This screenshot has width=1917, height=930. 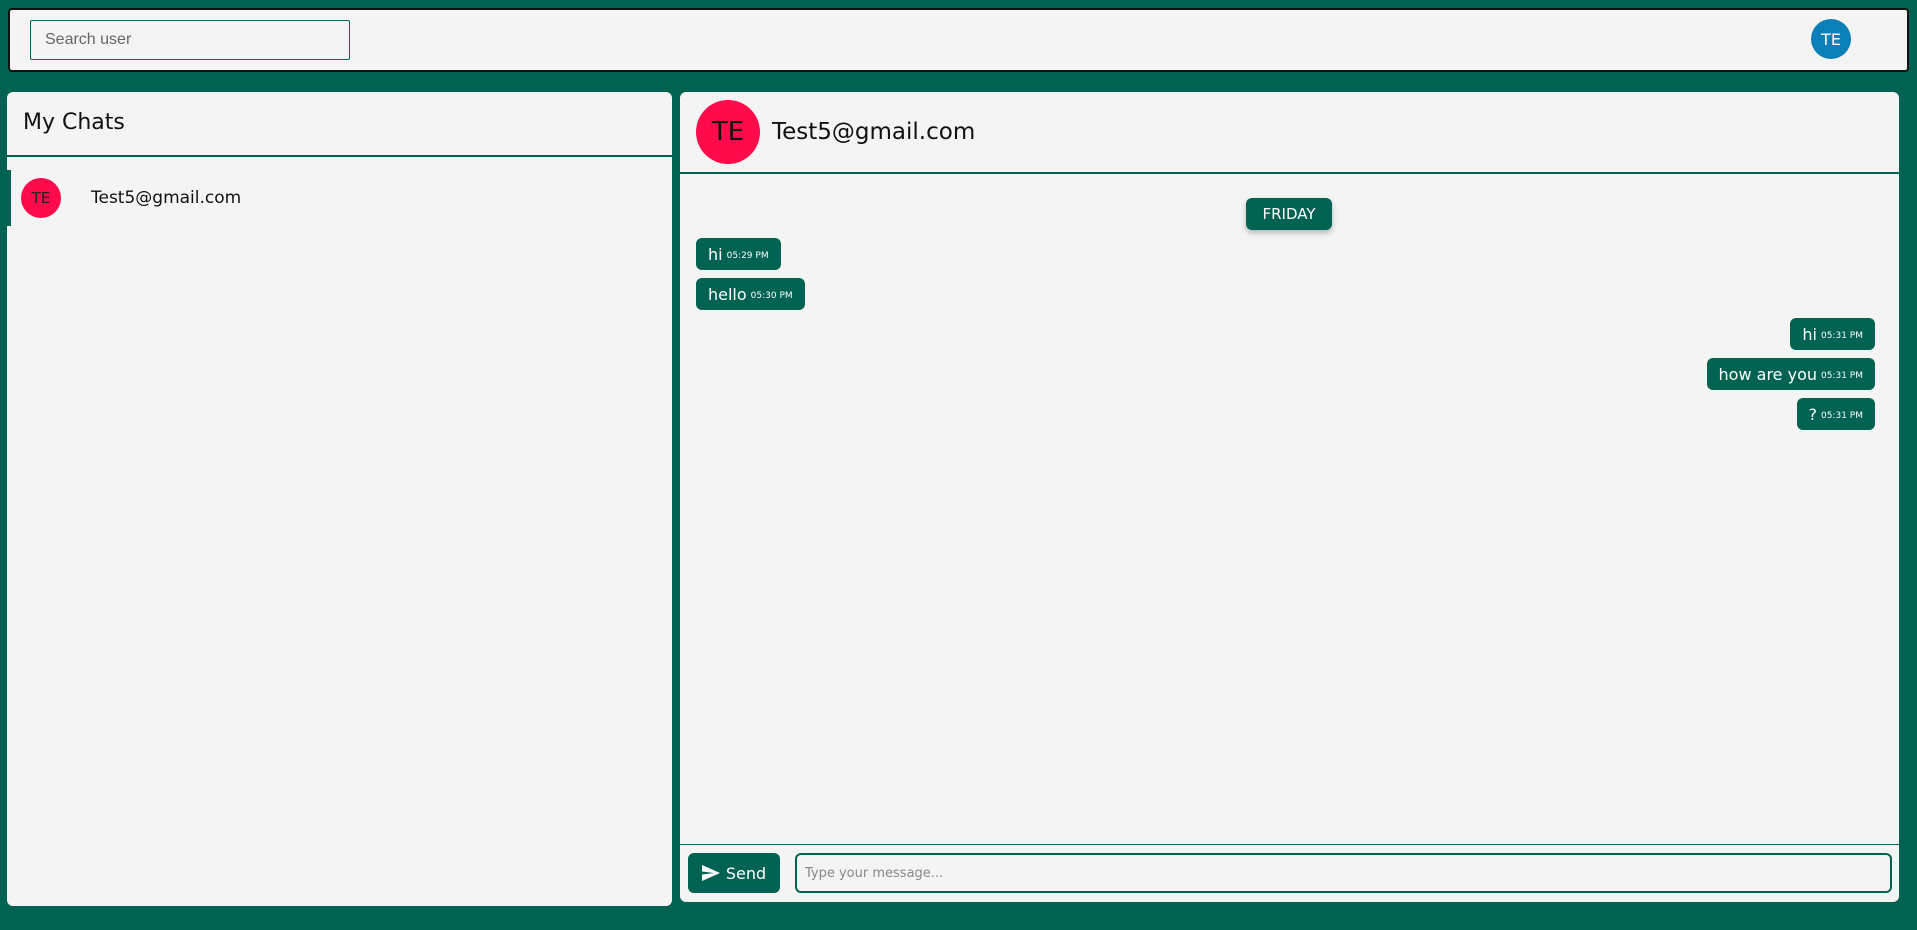 What do you see at coordinates (710, 873) in the screenshot?
I see `send-icon` at bounding box center [710, 873].